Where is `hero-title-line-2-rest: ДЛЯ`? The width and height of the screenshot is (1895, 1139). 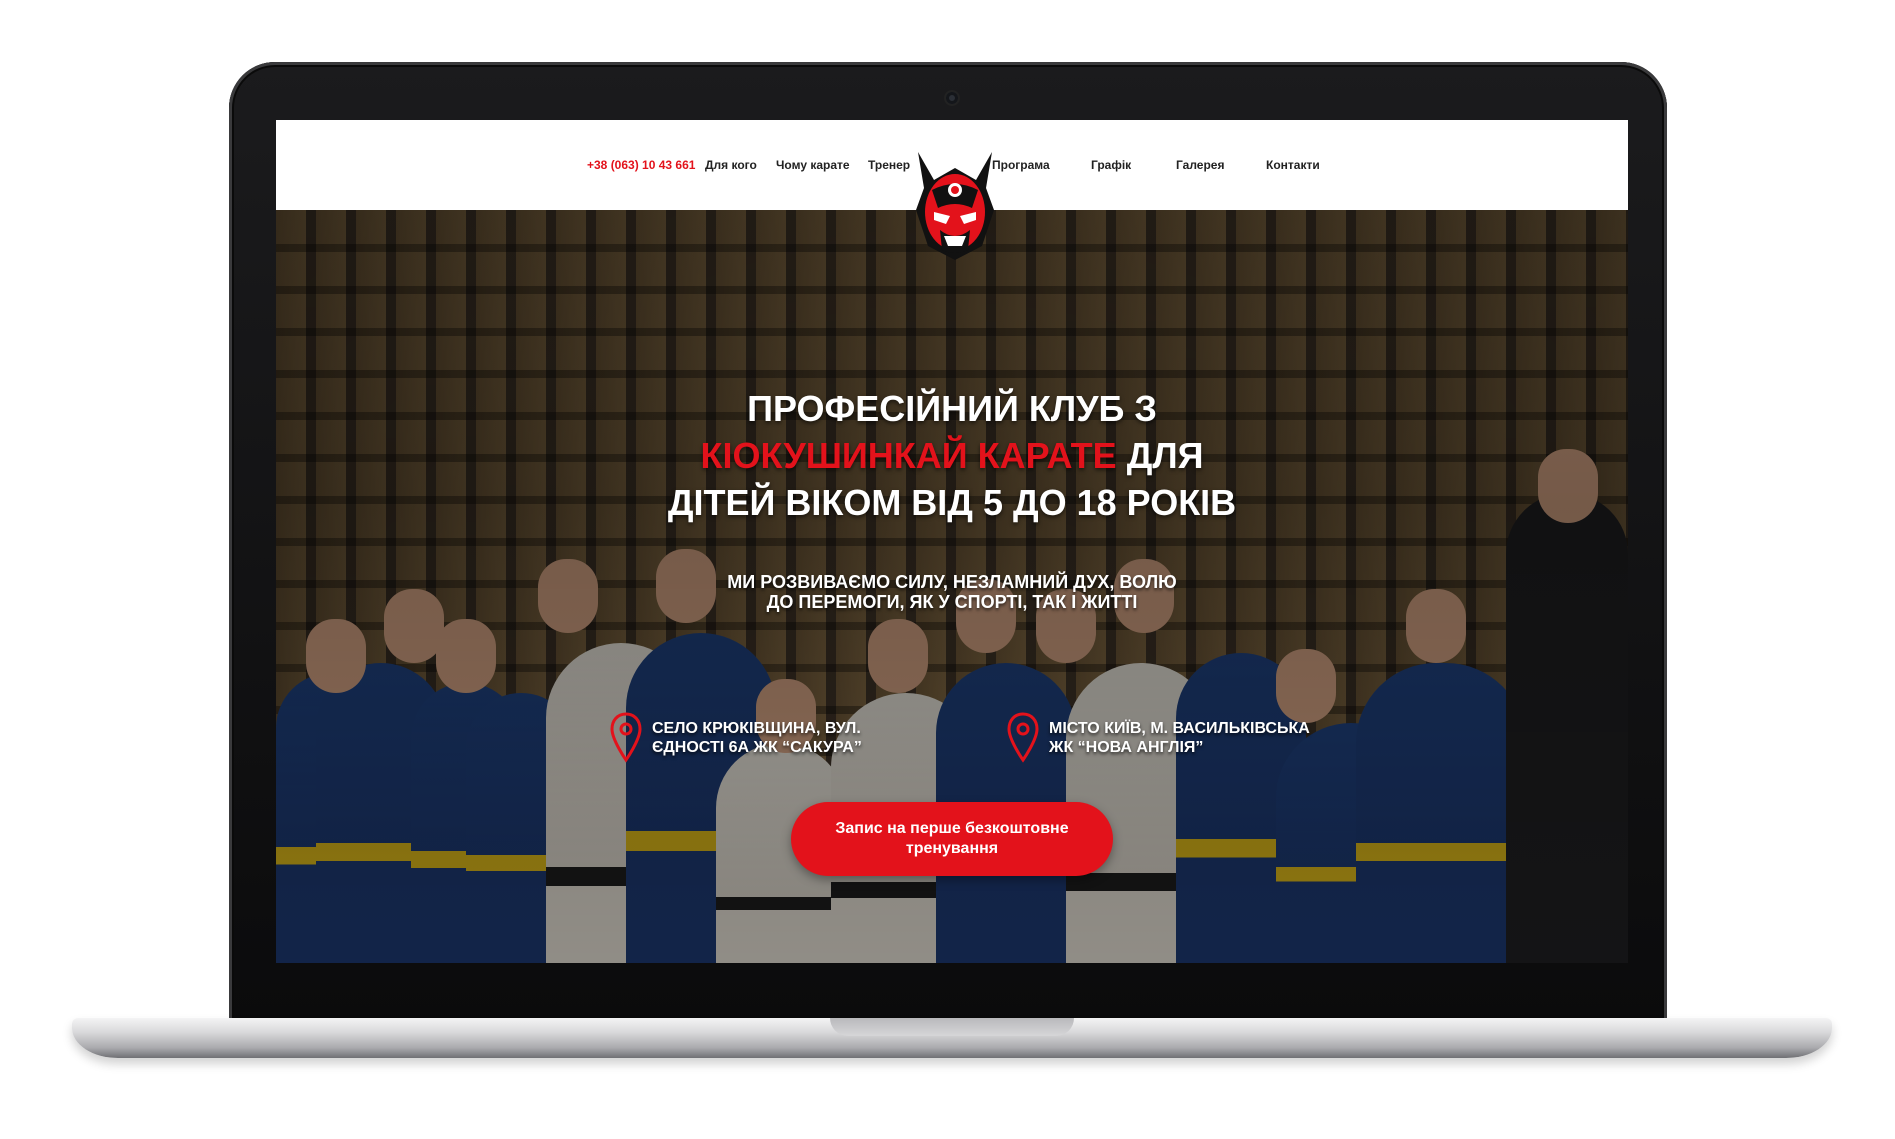 hero-title-line-2-rest: ДЛЯ is located at coordinates (1160, 455).